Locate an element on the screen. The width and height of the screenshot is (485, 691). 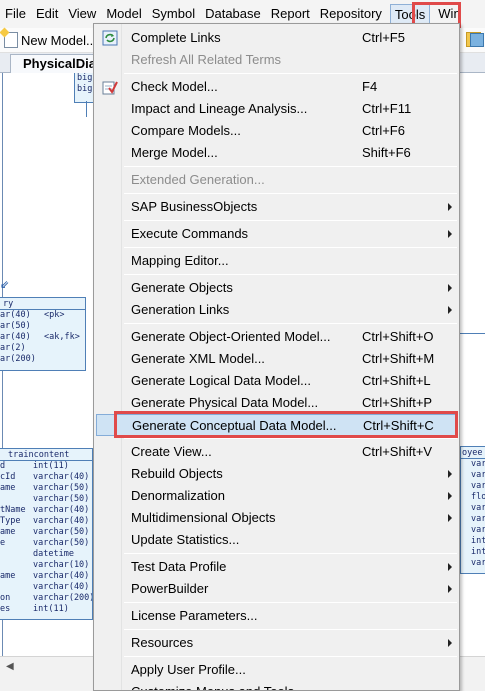
menu-item-merge-model: Merge Model... Shift+F6 is located at coordinates (276, 153).